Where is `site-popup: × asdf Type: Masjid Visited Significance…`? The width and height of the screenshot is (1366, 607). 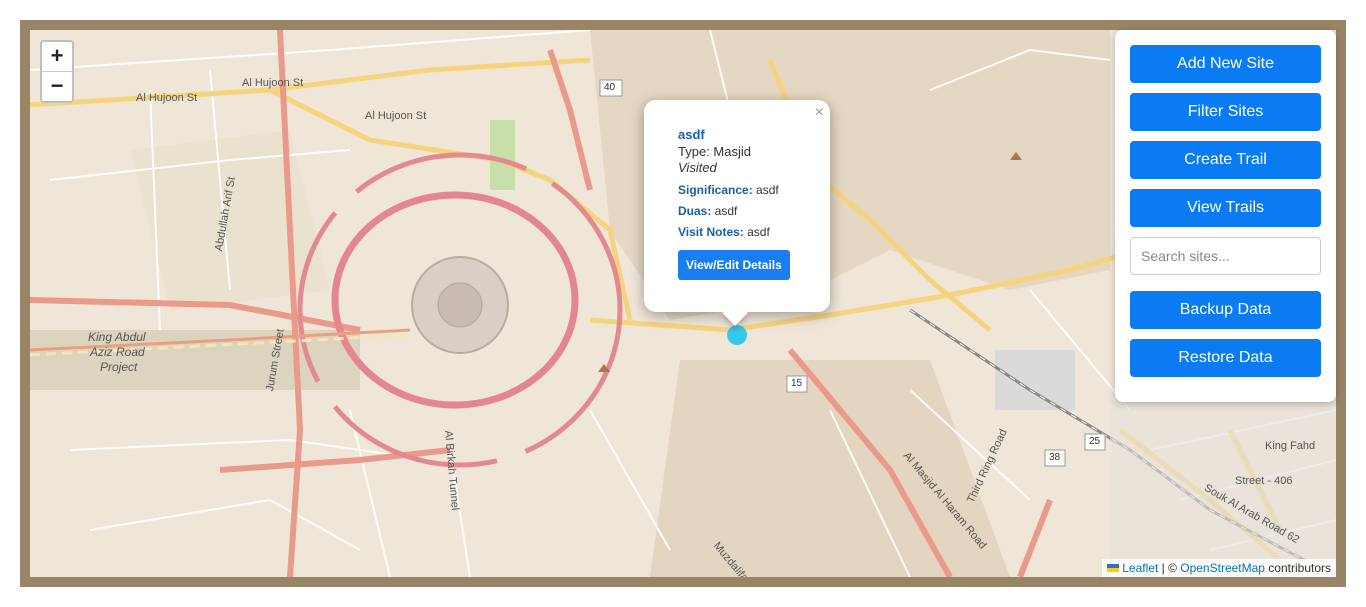 site-popup: × asdf Type: Masjid Visited Significance… is located at coordinates (737, 213).